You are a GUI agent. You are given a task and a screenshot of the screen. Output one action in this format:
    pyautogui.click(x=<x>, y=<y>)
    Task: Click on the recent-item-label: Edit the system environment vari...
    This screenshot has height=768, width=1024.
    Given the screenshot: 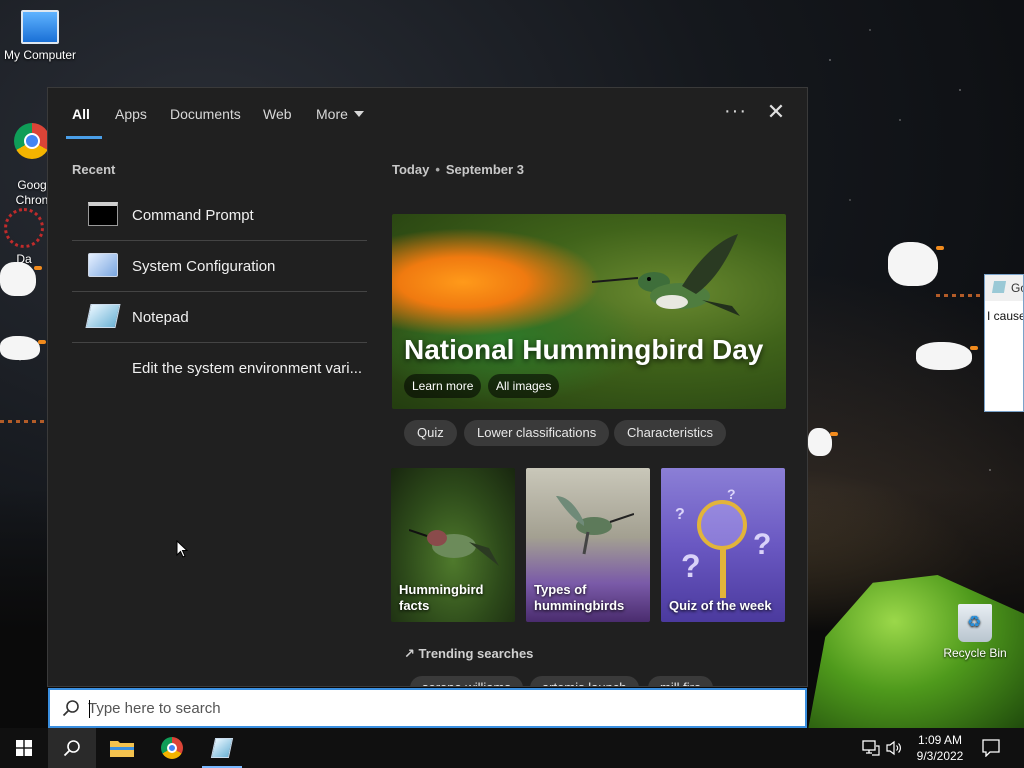 What is the action you would take?
    pyautogui.click(x=247, y=368)
    